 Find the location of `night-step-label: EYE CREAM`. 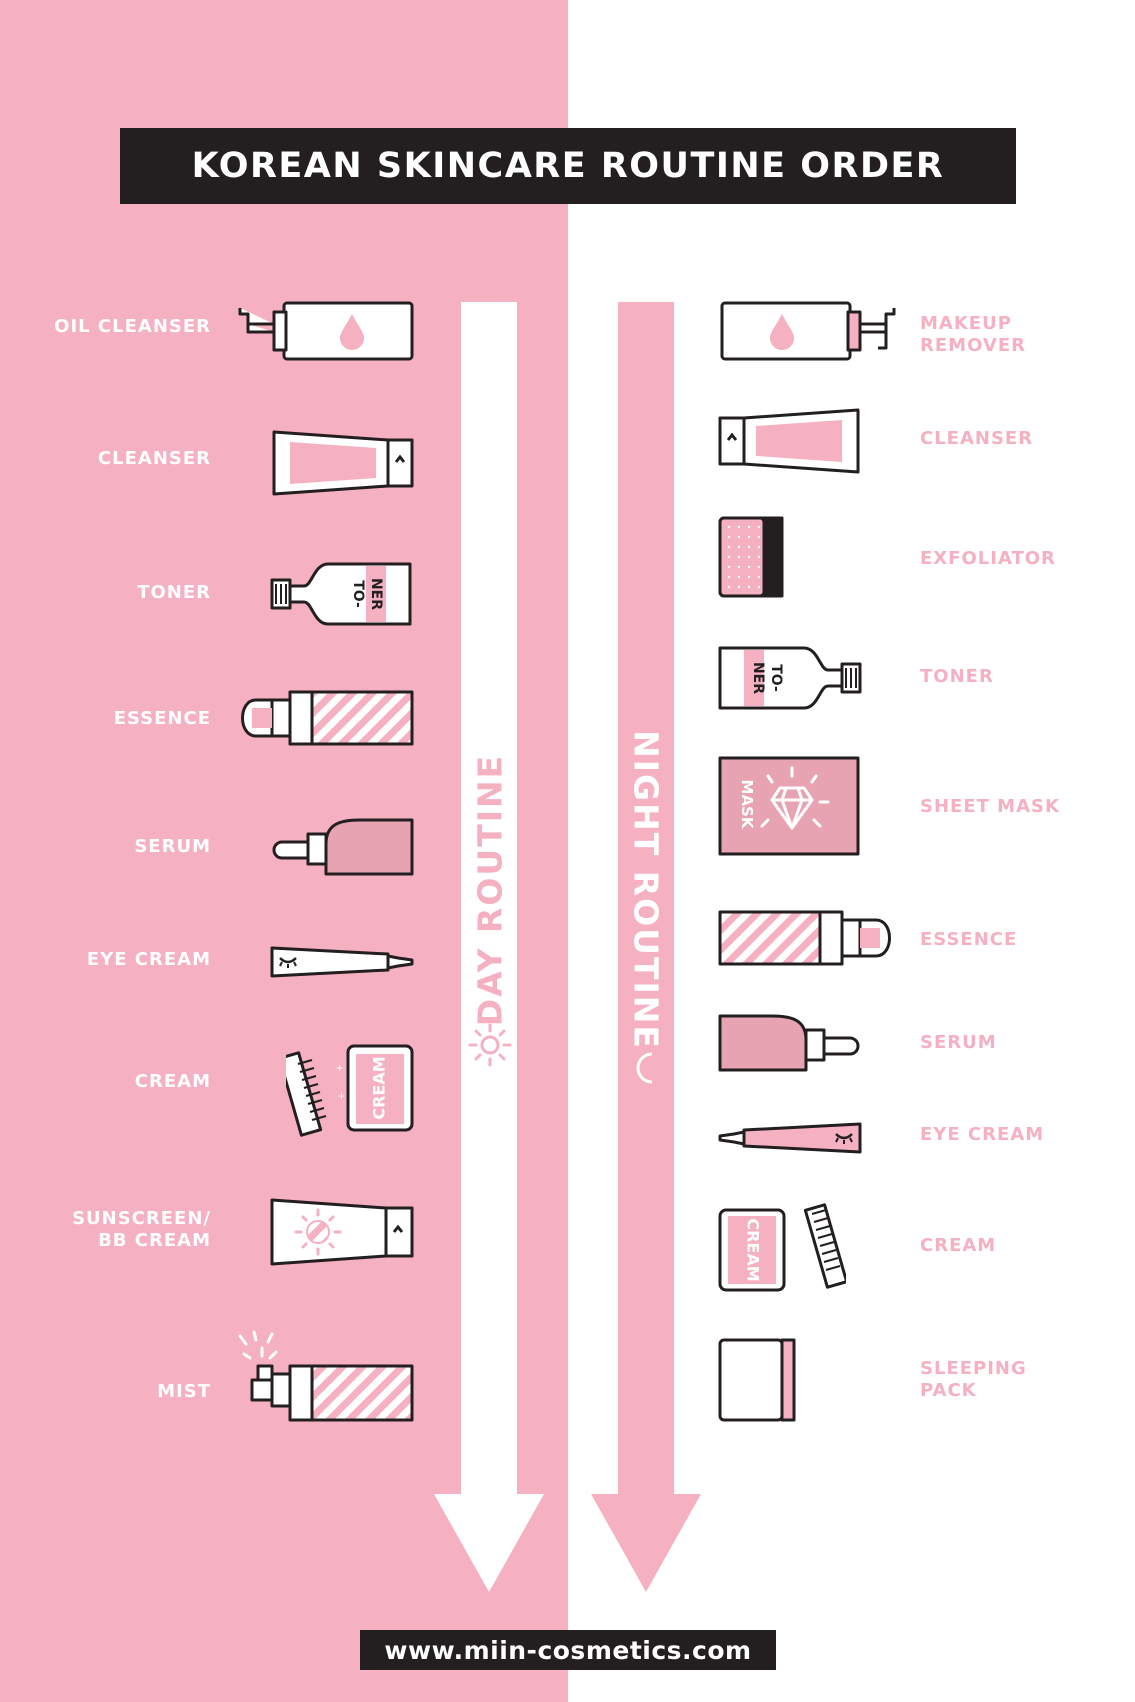

night-step-label: EYE CREAM is located at coordinates (982, 1134).